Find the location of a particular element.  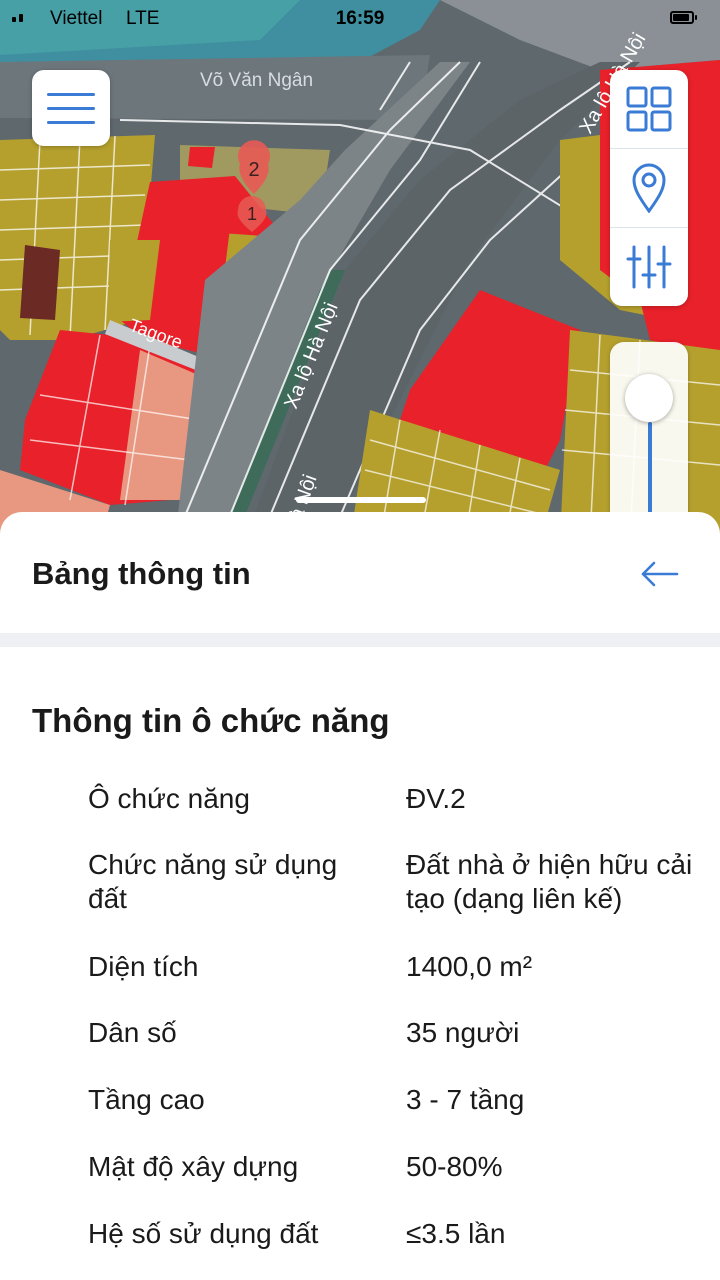

locate-button is located at coordinates (649, 188).